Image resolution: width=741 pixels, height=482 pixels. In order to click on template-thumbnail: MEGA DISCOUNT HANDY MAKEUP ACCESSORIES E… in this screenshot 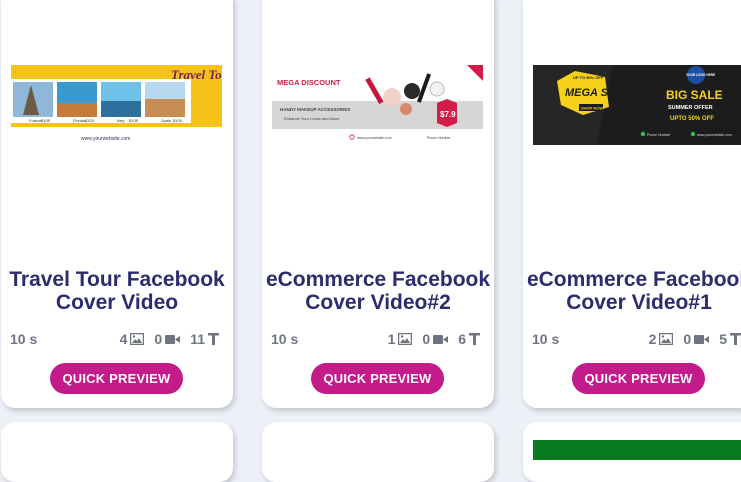, I will do `click(377, 105)`.